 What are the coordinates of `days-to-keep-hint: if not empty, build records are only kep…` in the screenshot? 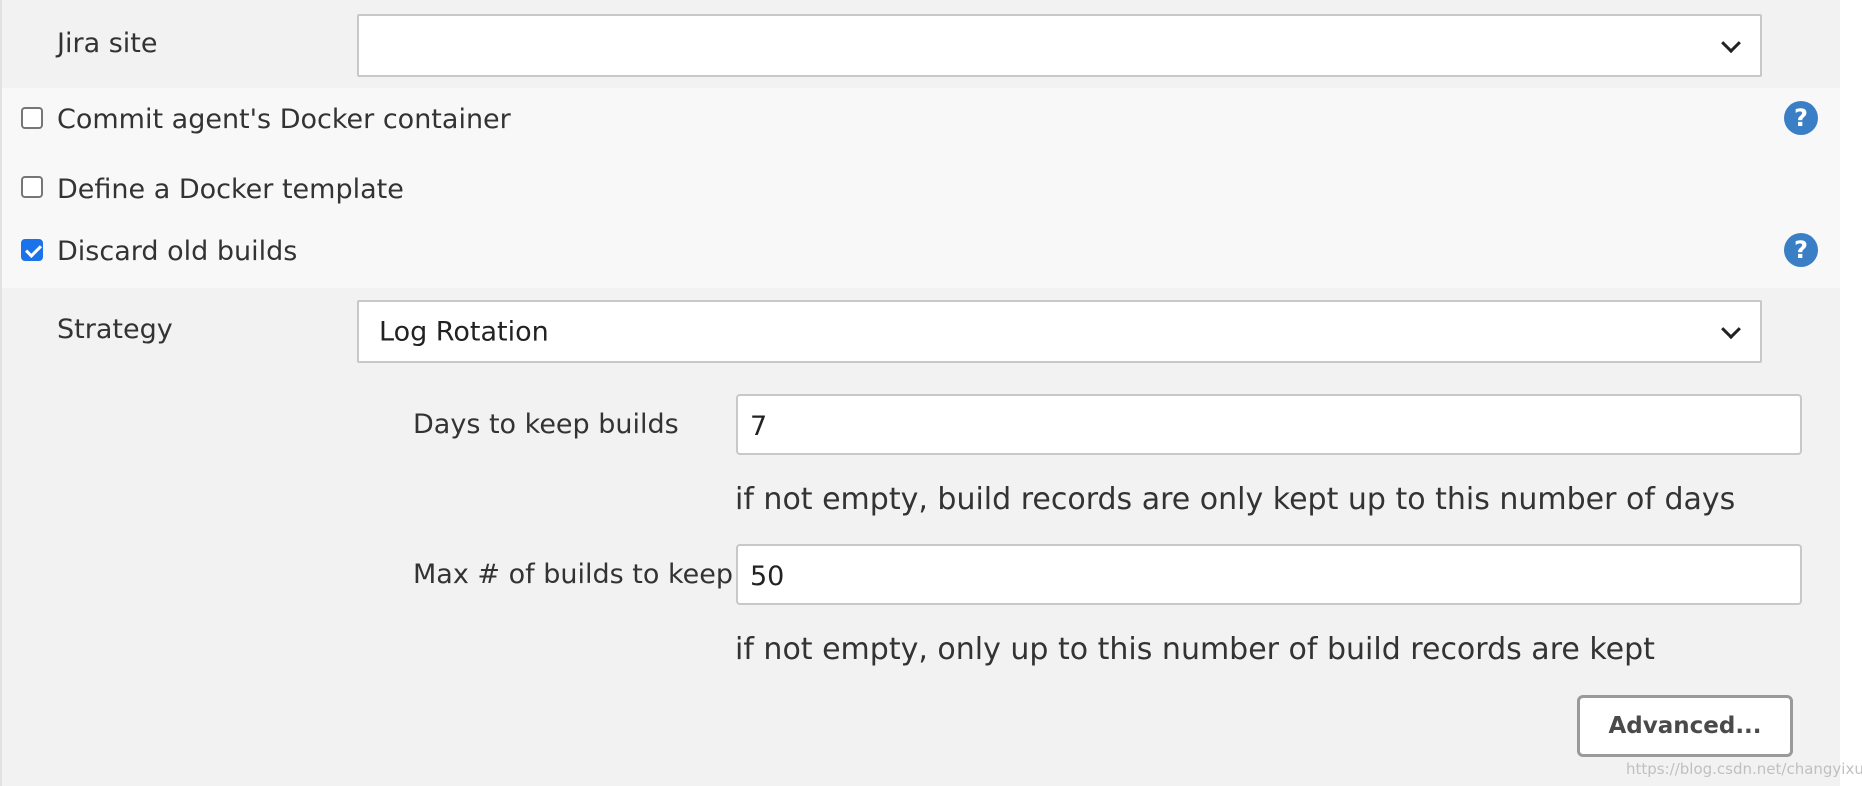 It's located at (1235, 499).